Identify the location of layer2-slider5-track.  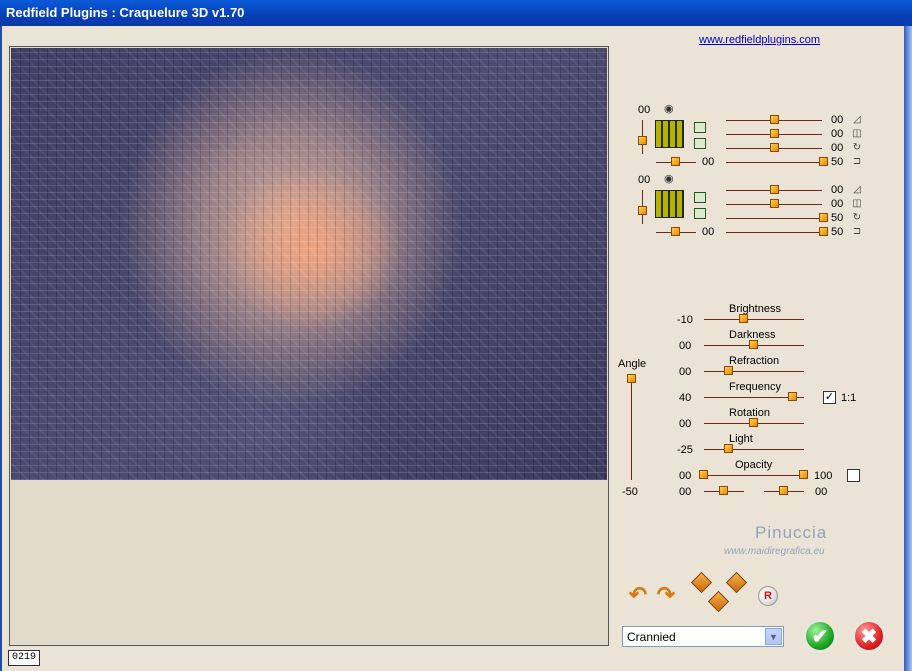
(774, 232).